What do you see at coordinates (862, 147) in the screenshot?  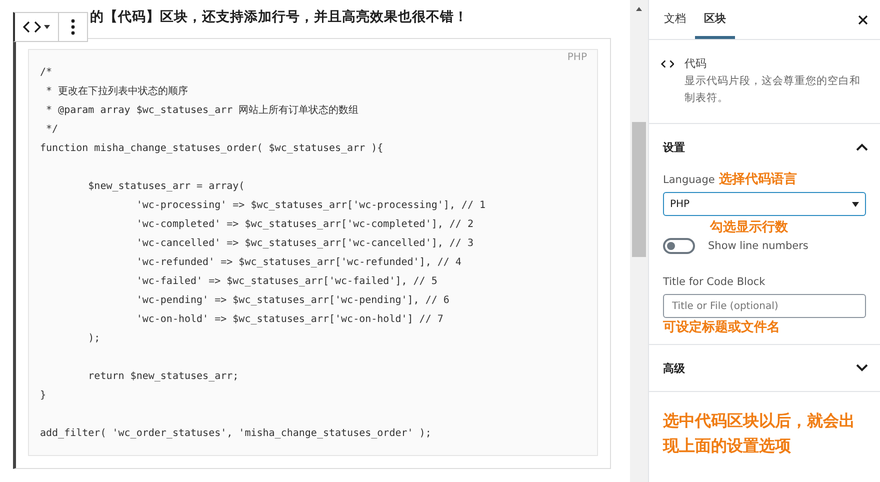 I see `chevron-up-icon` at bounding box center [862, 147].